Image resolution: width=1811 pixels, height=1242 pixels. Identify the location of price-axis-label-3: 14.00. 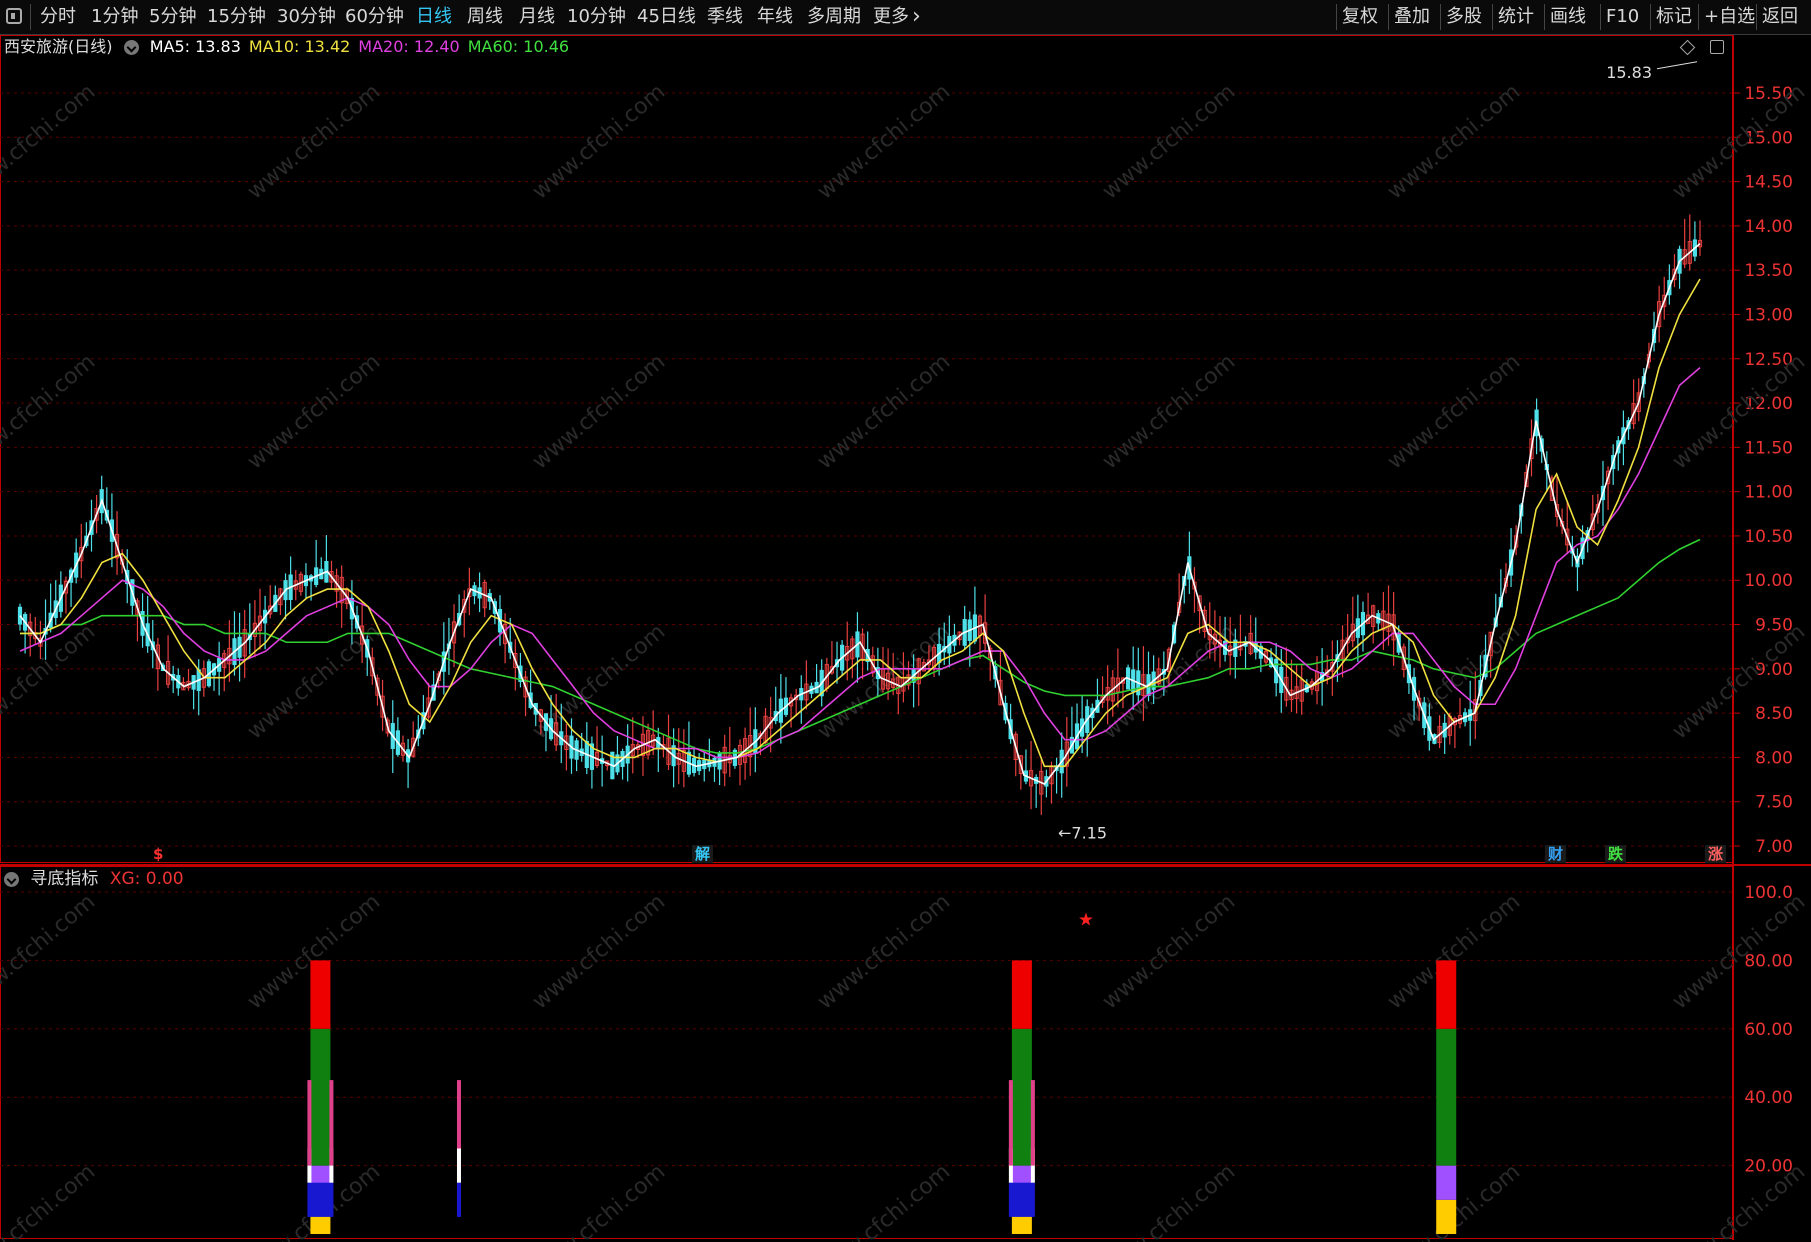
(1768, 227).